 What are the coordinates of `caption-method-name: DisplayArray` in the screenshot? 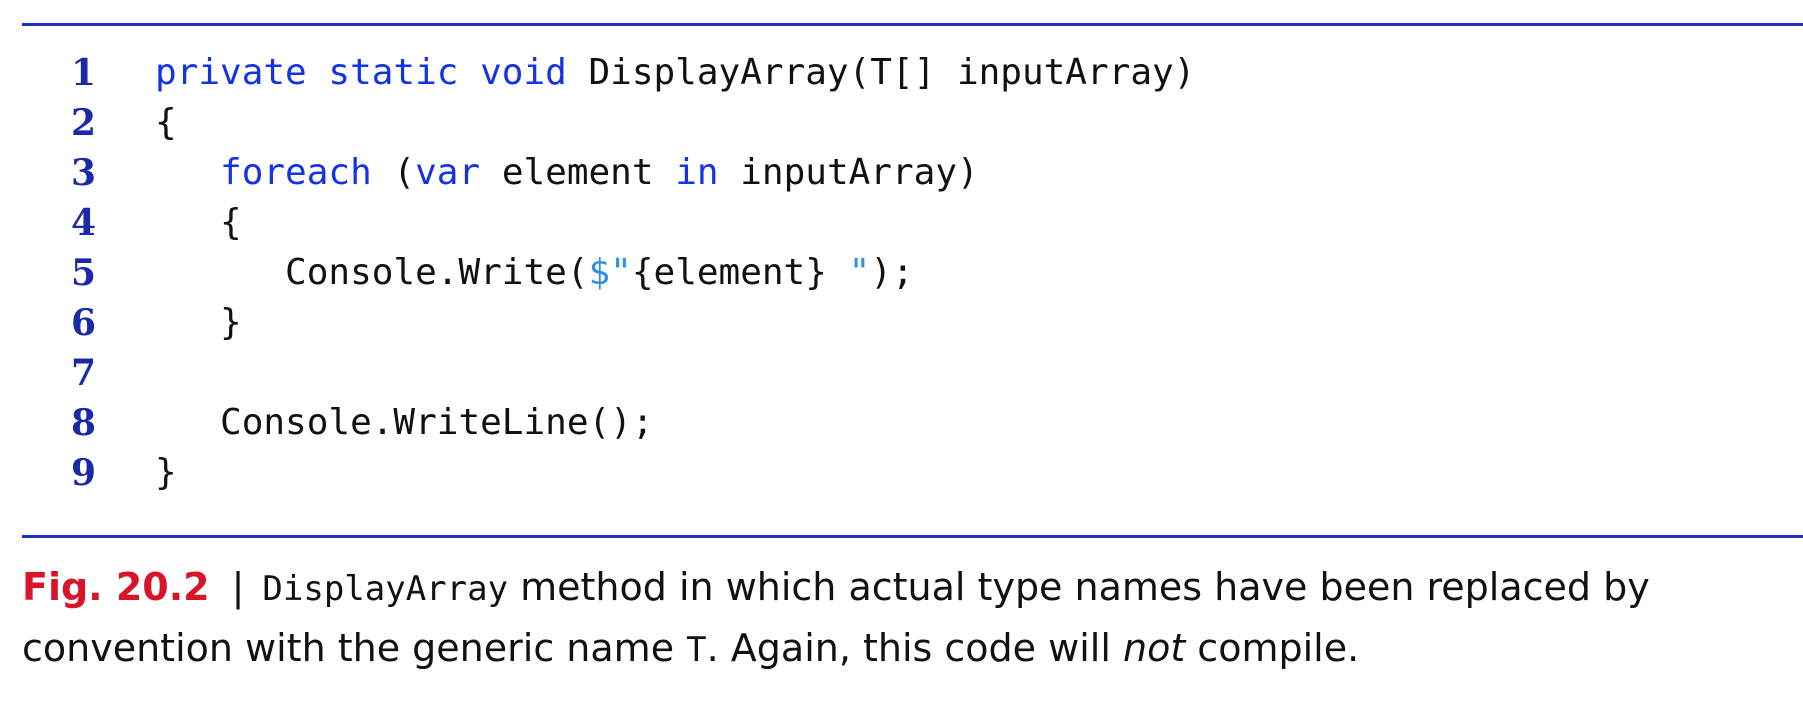 It's located at (385, 589).